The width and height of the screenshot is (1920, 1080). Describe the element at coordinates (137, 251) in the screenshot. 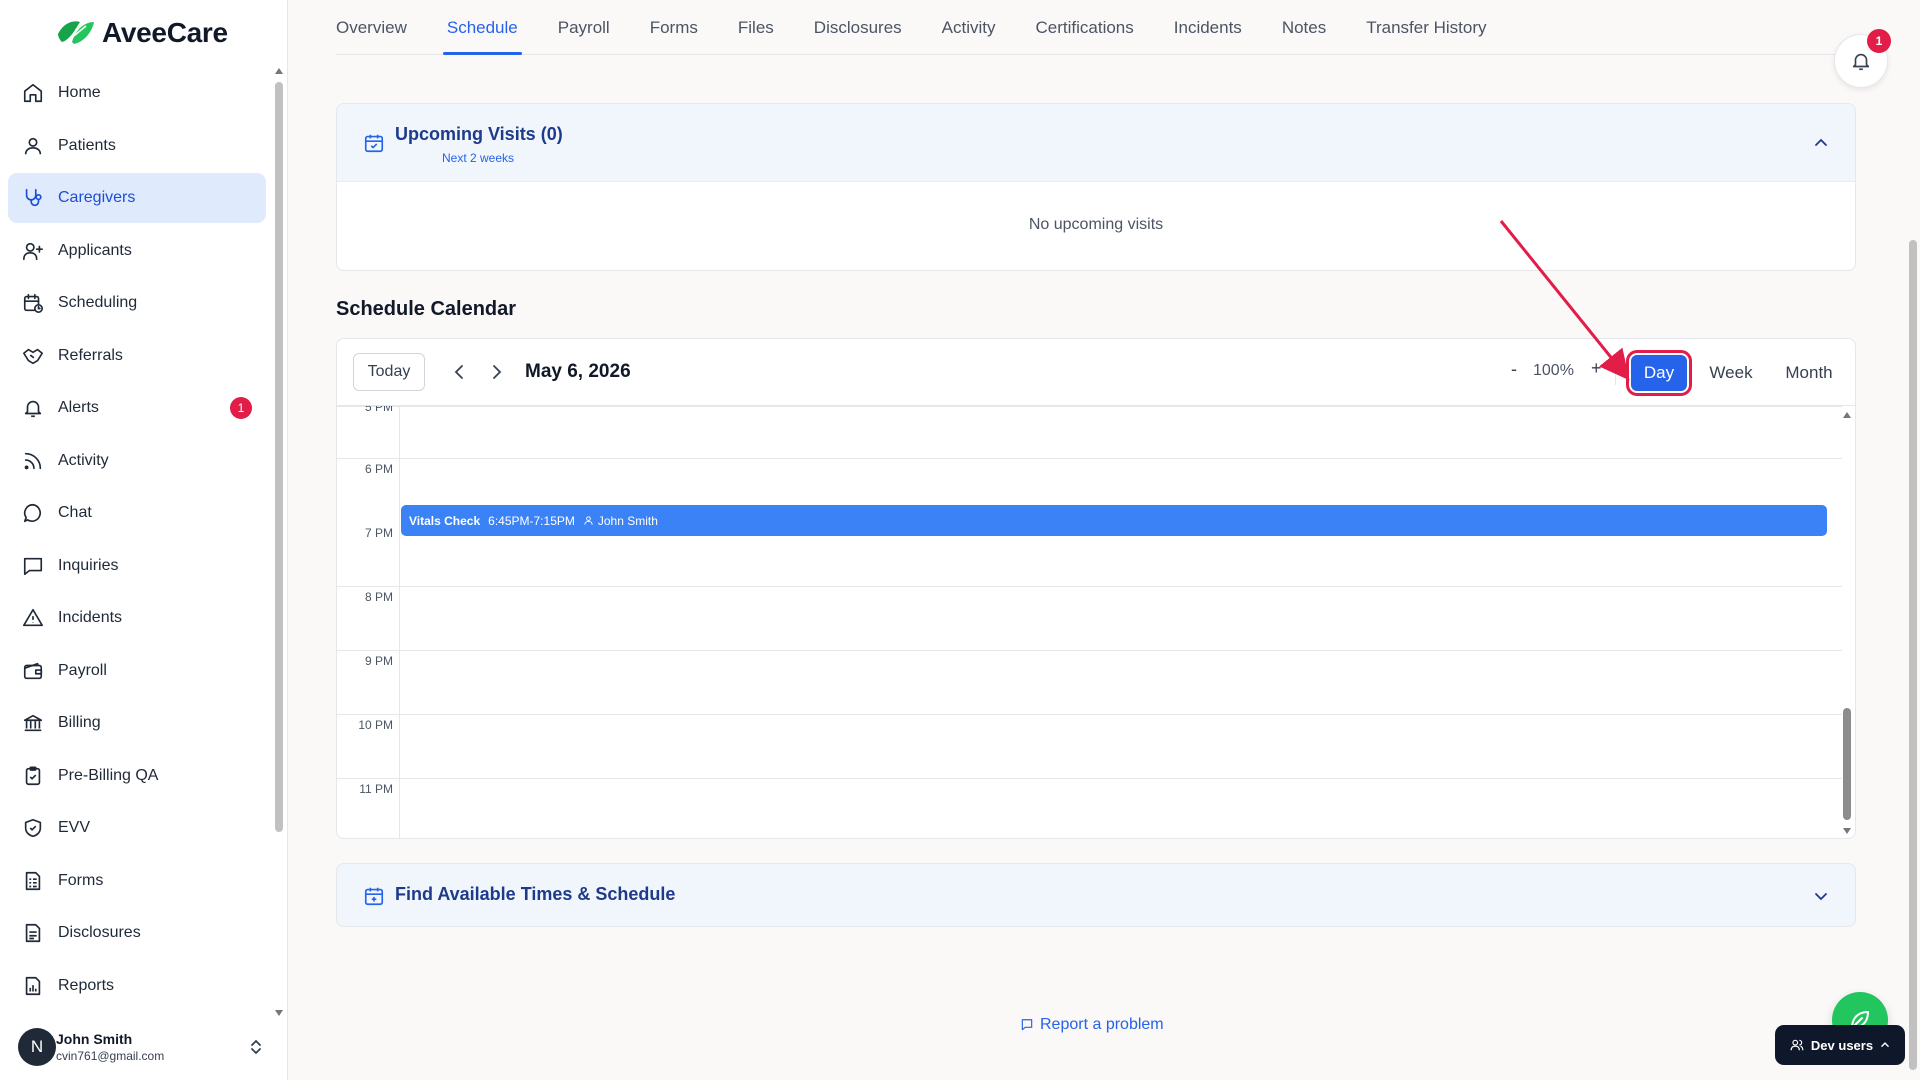

I see `sidebar-item-applicants: Applicants` at that location.